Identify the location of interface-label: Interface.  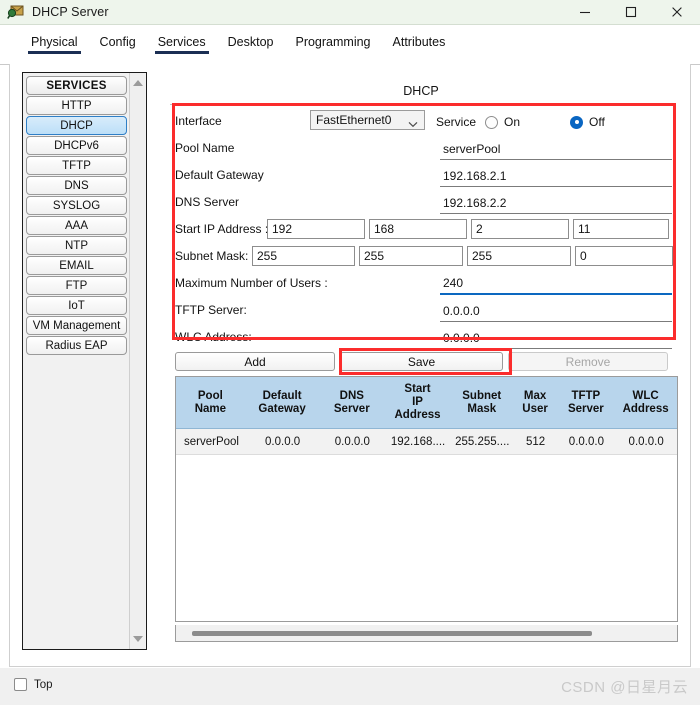
(198, 121).